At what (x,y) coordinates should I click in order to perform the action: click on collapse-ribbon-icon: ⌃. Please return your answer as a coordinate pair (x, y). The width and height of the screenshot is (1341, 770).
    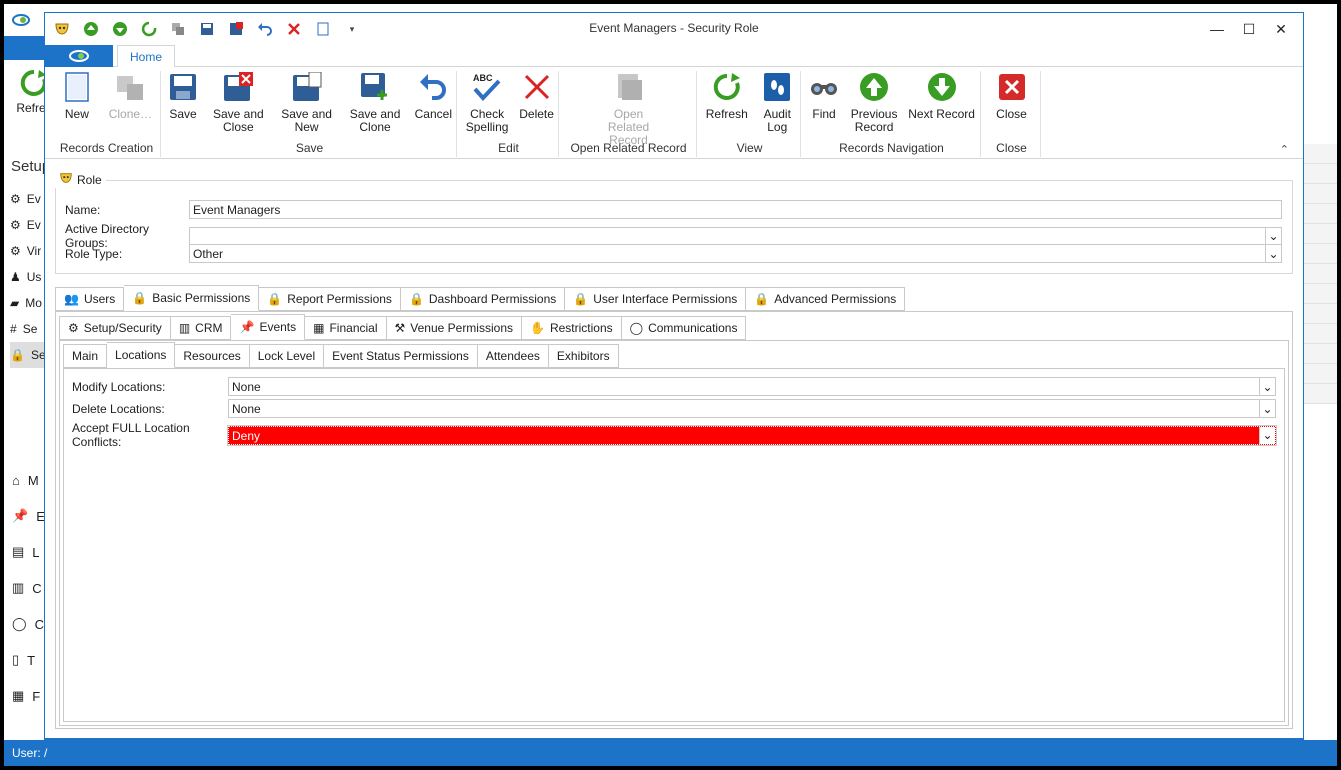
    Looking at the image, I should click on (1284, 149).